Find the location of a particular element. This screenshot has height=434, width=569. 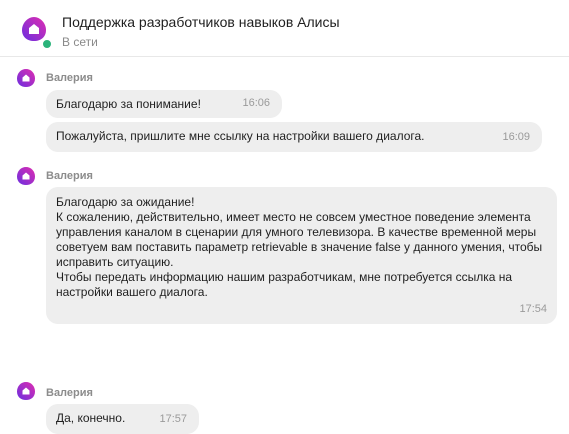

message-bubble: Да, конечно. 17:57 is located at coordinates (122, 419).